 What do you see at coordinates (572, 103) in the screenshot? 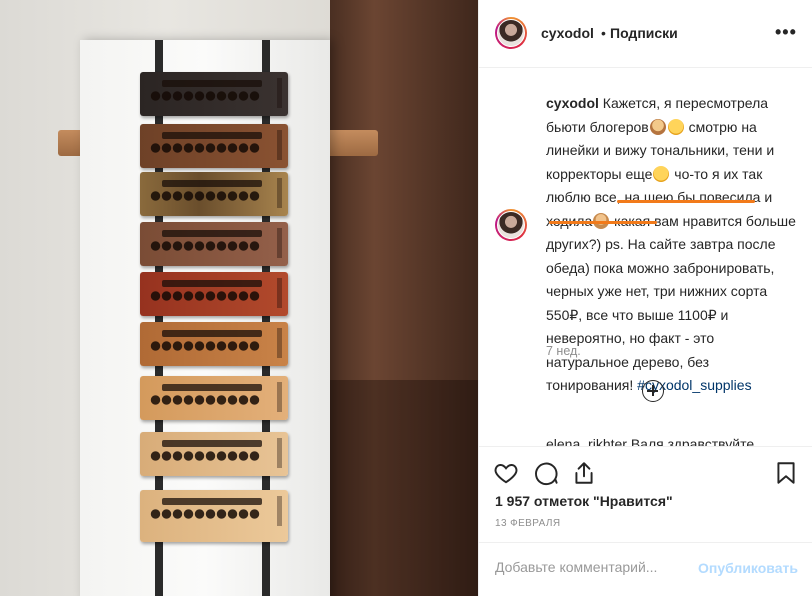
I see `caption-username: cyxodol` at bounding box center [572, 103].